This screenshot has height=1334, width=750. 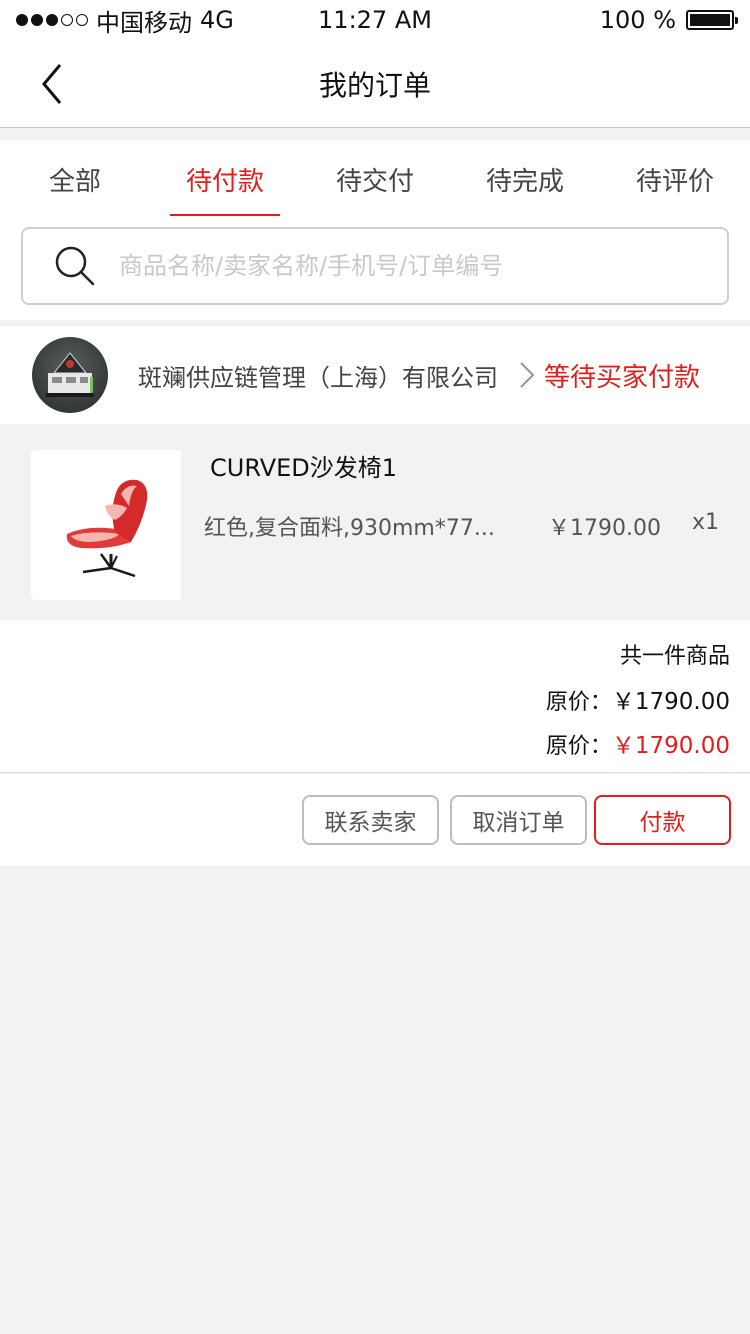 I want to click on product-price: ￥1790.00, so click(x=604, y=528).